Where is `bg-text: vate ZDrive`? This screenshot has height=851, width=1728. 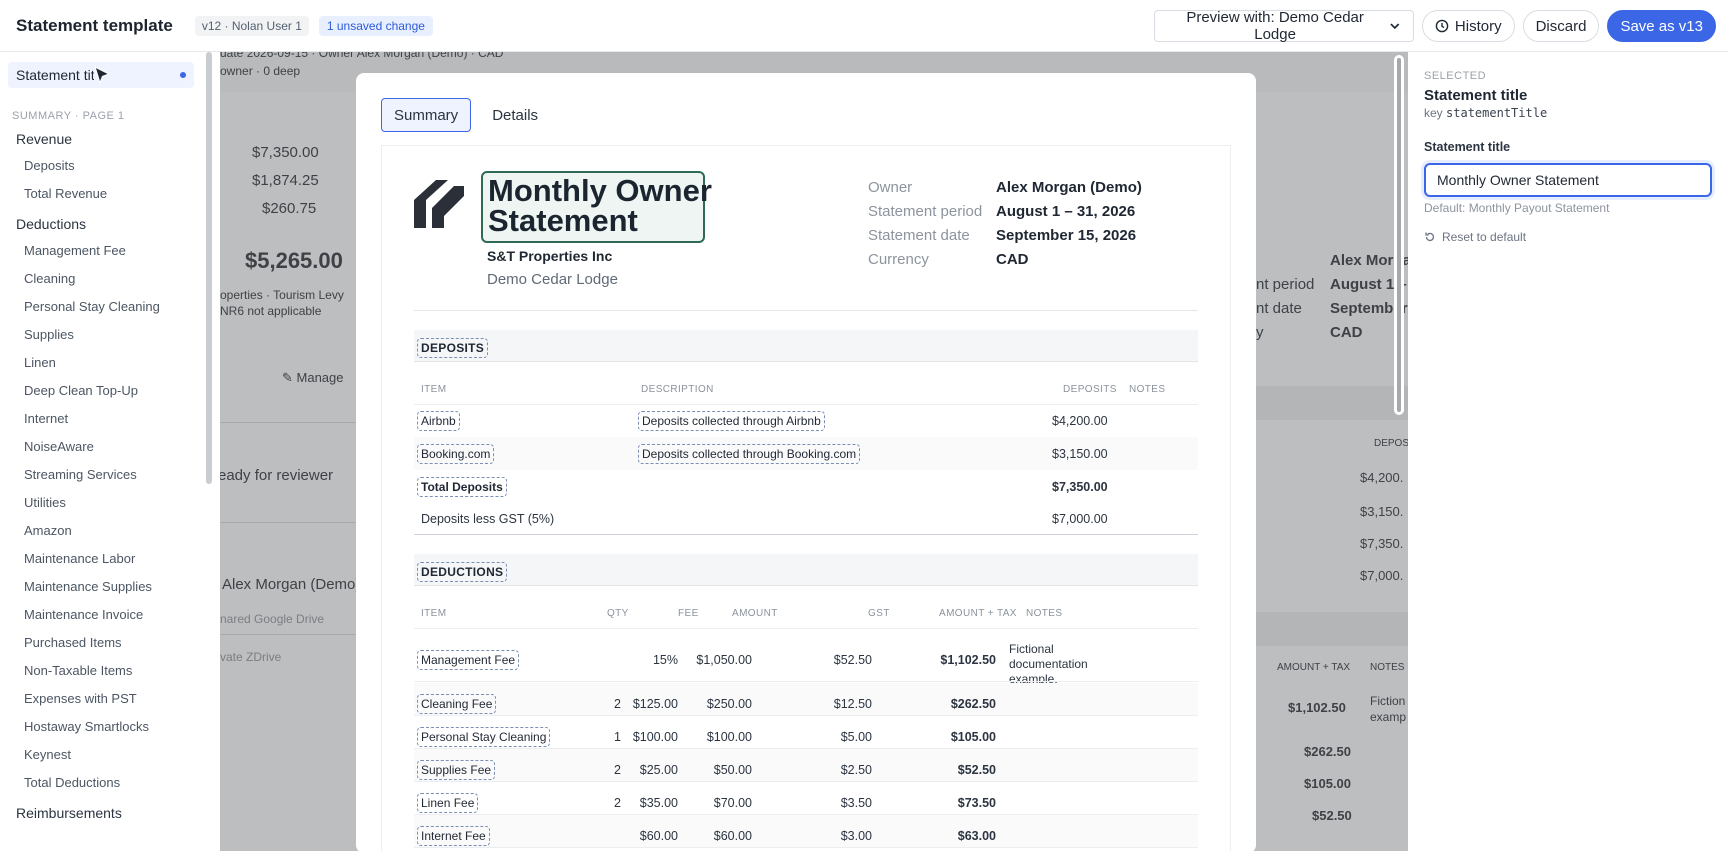 bg-text: vate ZDrive is located at coordinates (251, 657).